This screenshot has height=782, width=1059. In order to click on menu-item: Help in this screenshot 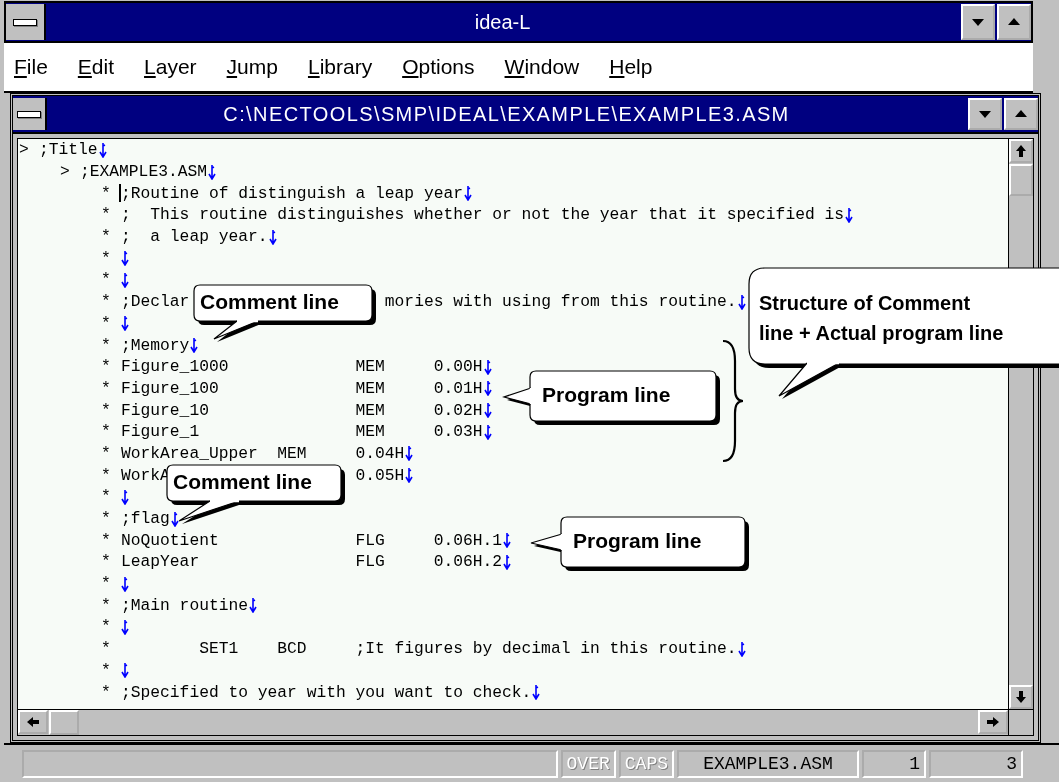, I will do `click(631, 67)`.